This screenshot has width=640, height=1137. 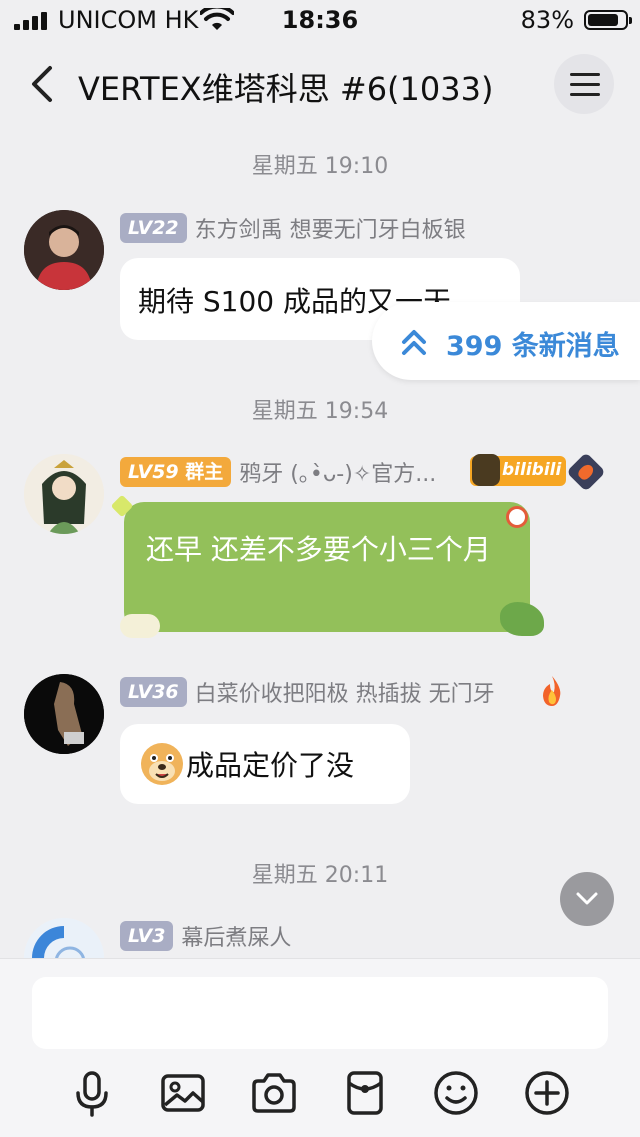 What do you see at coordinates (486, 470) in the screenshot?
I see `mascot-icon` at bounding box center [486, 470].